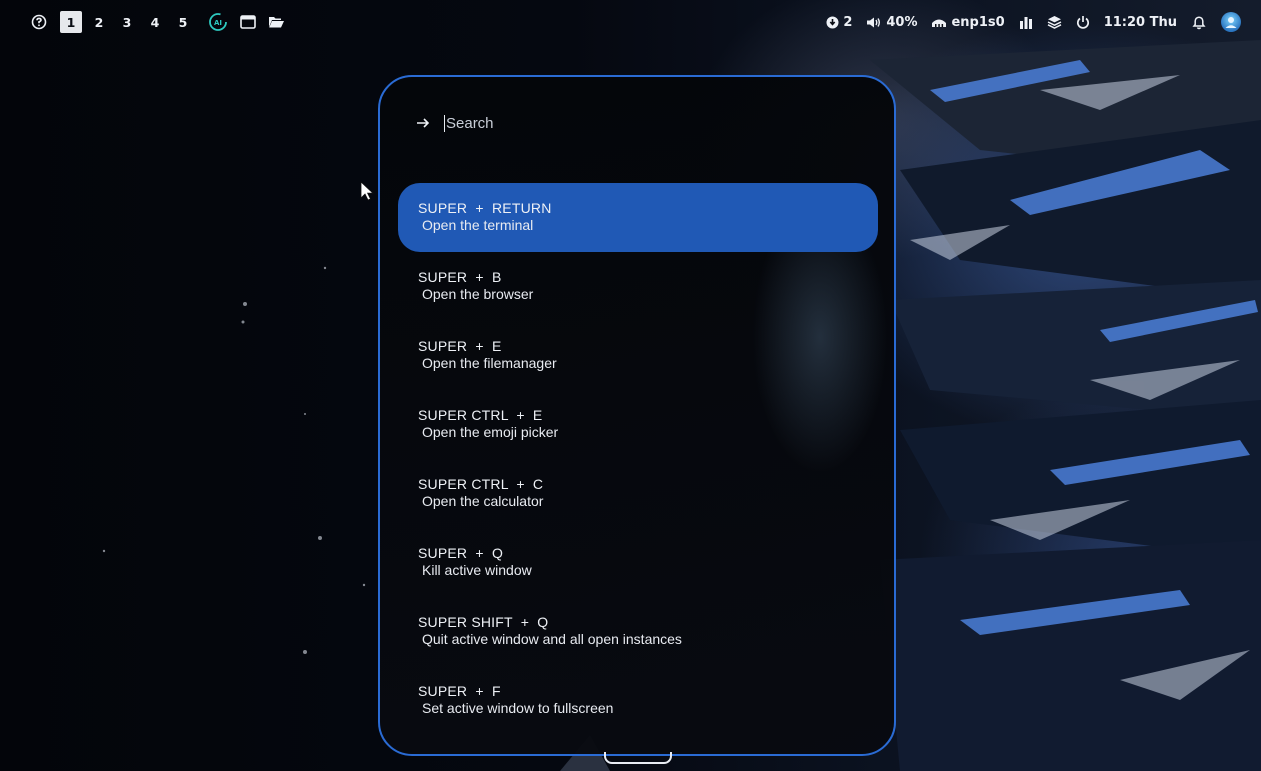 The width and height of the screenshot is (1261, 771). What do you see at coordinates (248, 22) in the screenshot?
I see `window-icon` at bounding box center [248, 22].